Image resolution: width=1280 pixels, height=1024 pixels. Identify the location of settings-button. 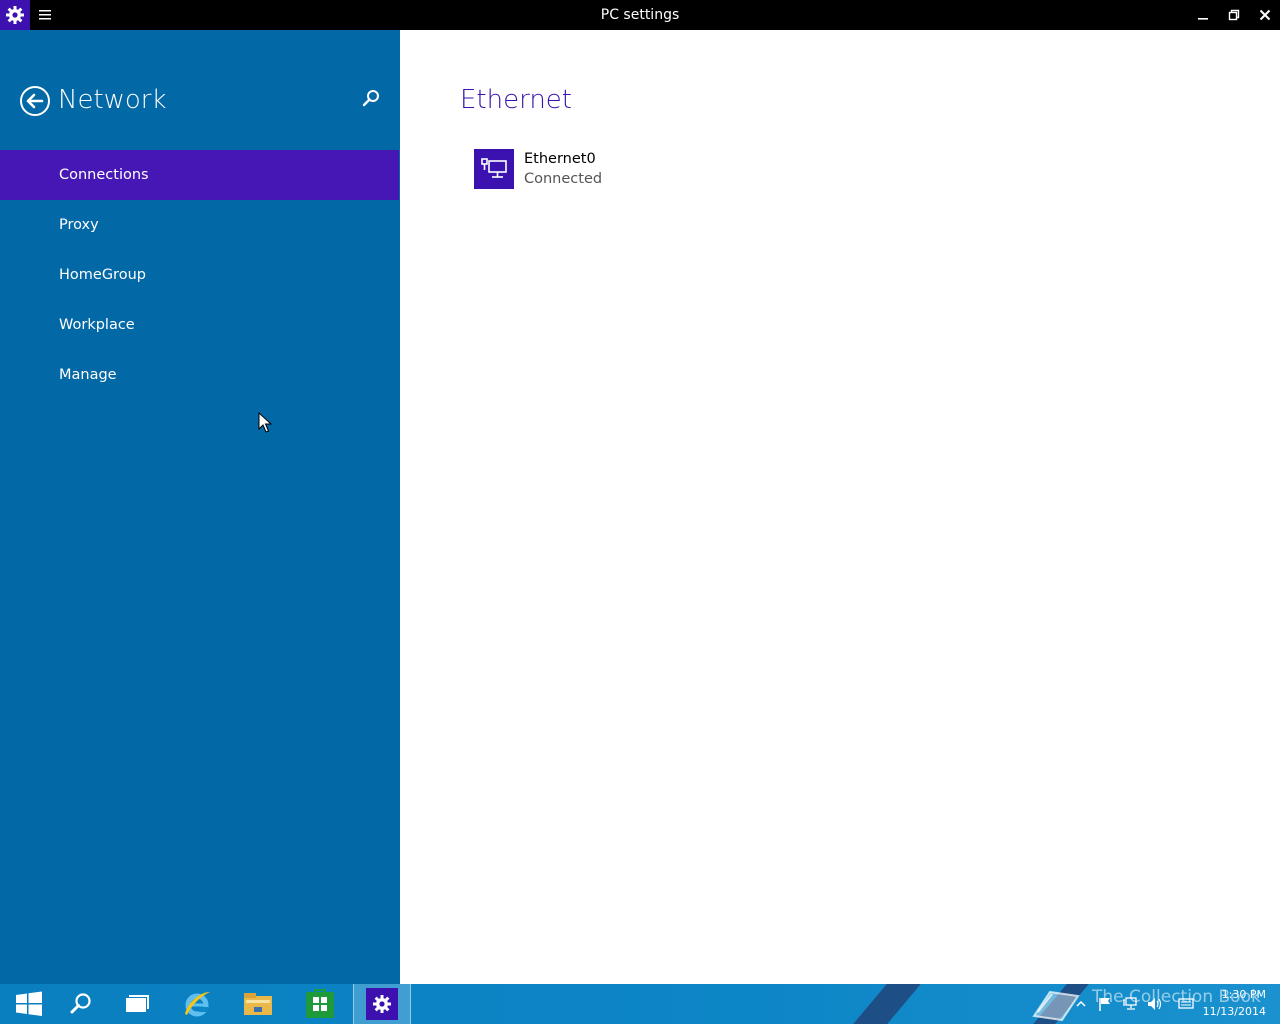
(382, 1004).